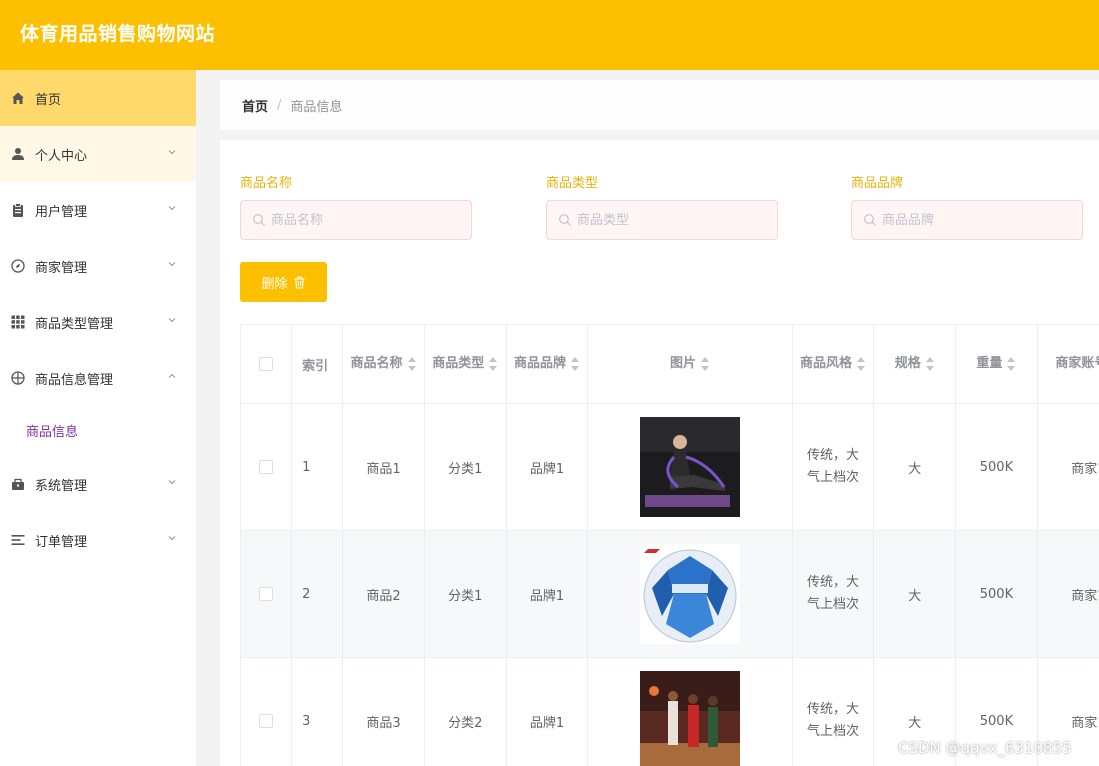  I want to click on sidebar-subitem-product-info: 商品信息, so click(98, 430).